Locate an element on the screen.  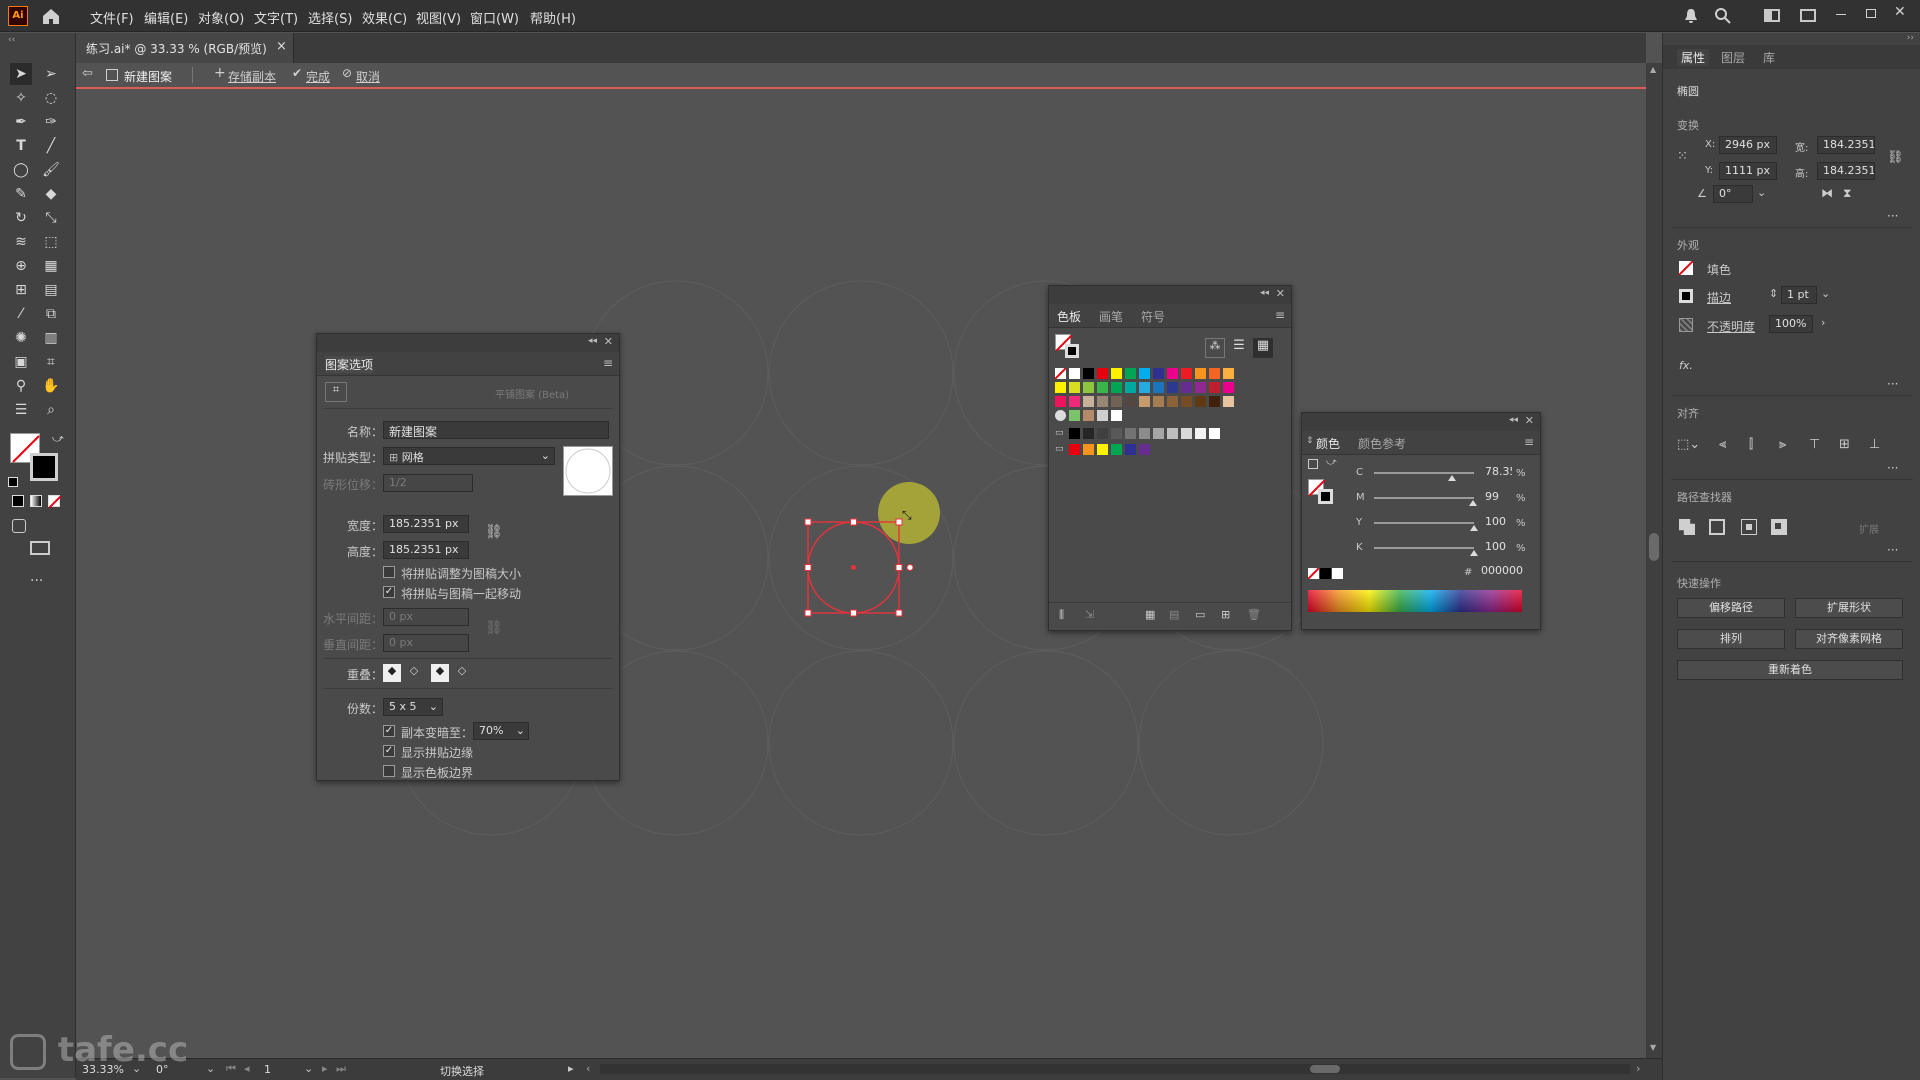
perspective-grid-icon: ▦ is located at coordinates (51, 266).